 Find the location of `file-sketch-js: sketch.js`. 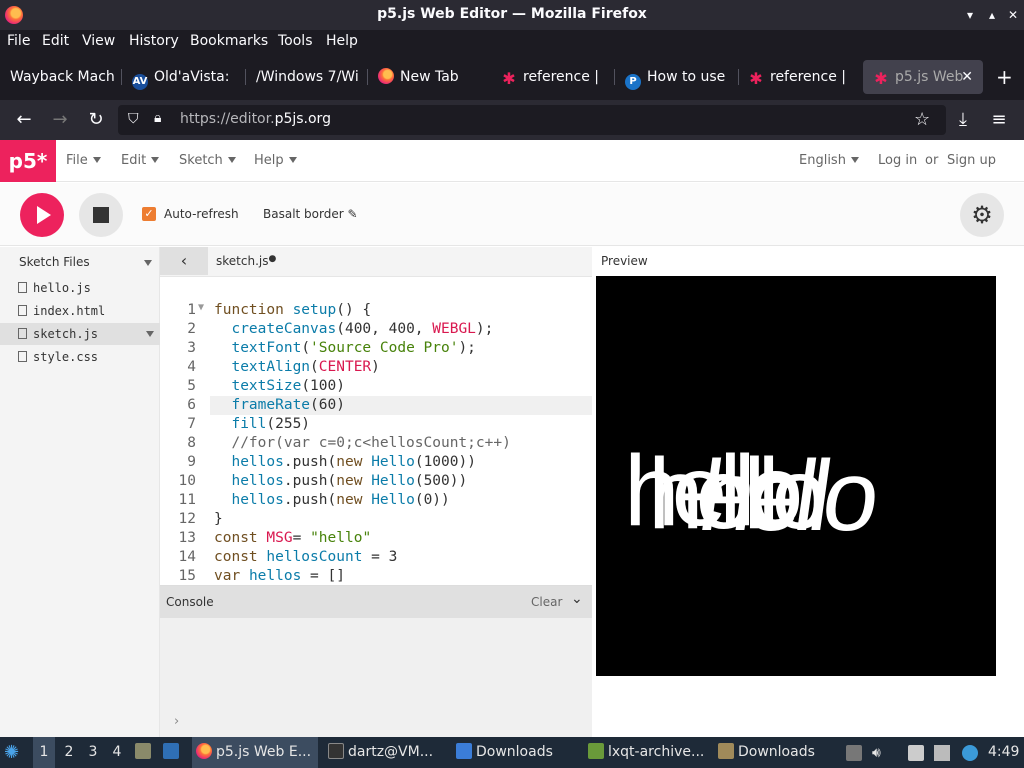

file-sketch-js: sketch.js is located at coordinates (80, 334).